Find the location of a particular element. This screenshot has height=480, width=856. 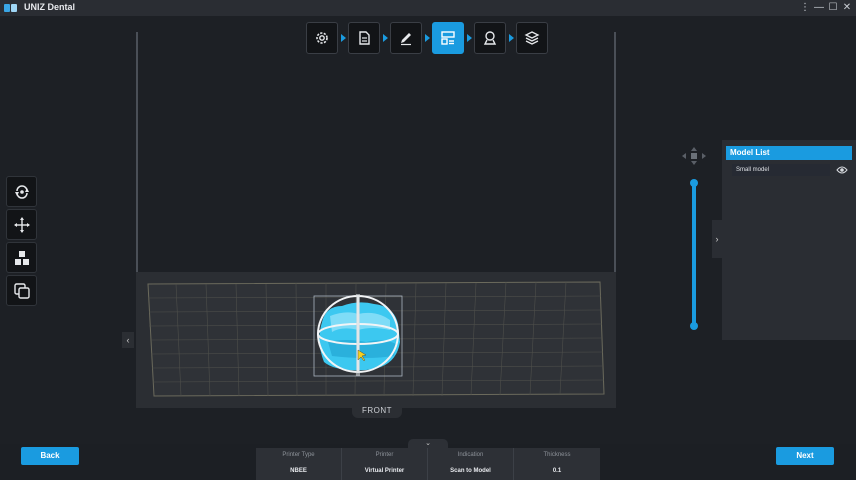

step-settings is located at coordinates (322, 38).